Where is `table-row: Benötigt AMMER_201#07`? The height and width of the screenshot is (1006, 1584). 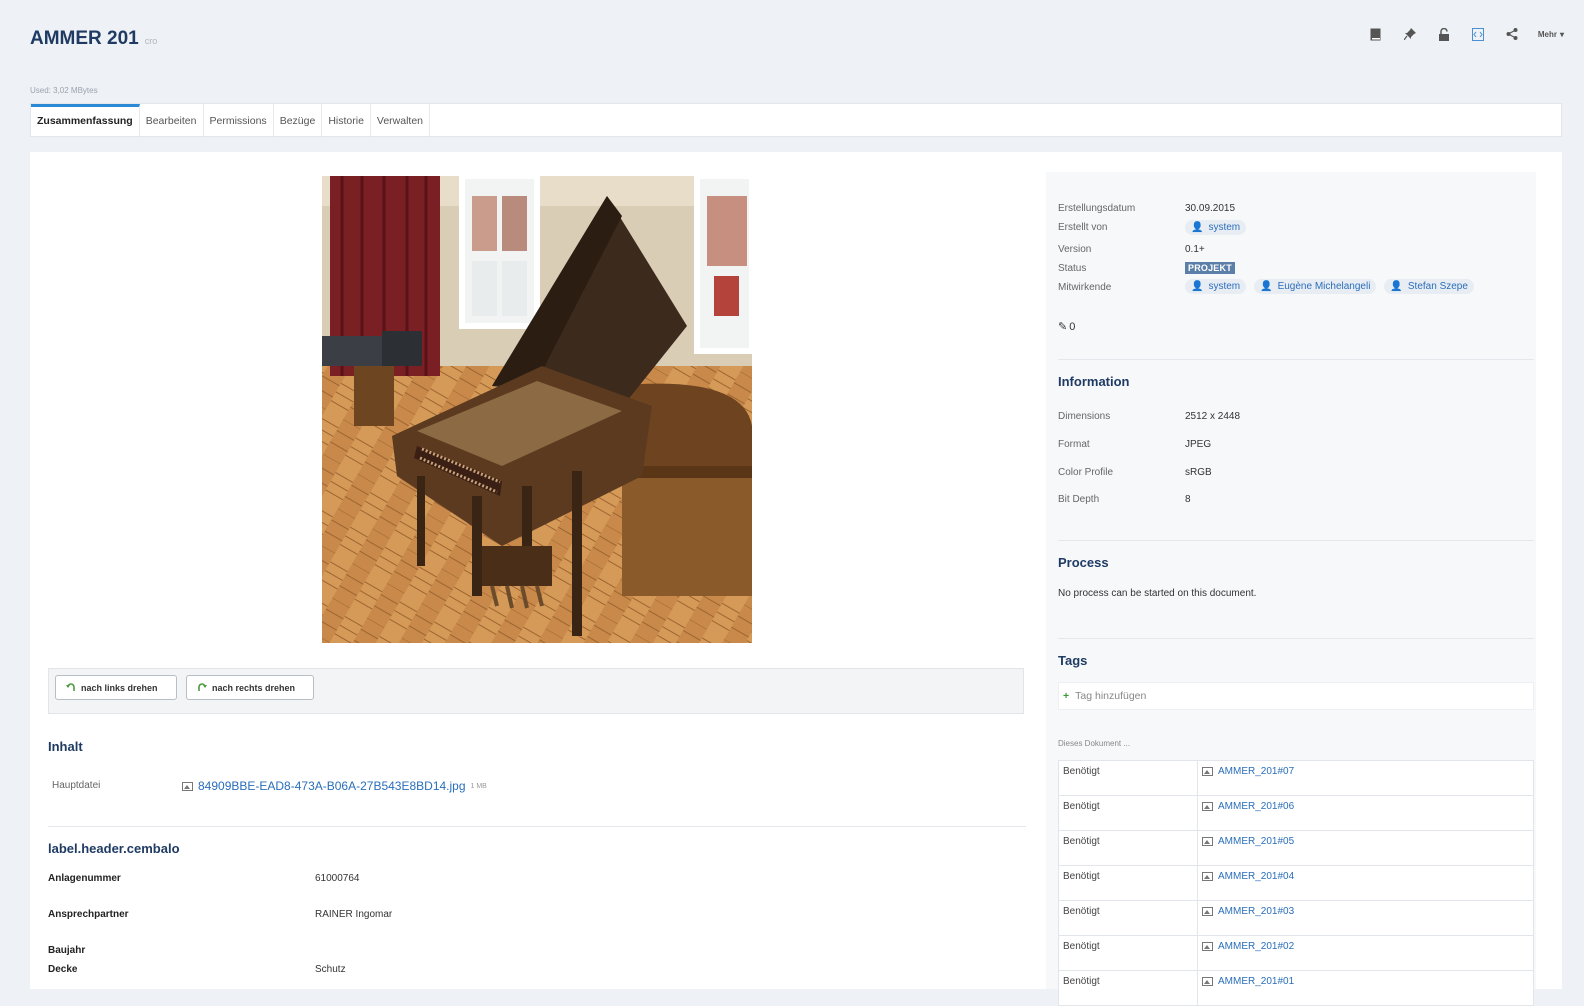
table-row: Benötigt AMMER_201#07 is located at coordinates (1296, 778).